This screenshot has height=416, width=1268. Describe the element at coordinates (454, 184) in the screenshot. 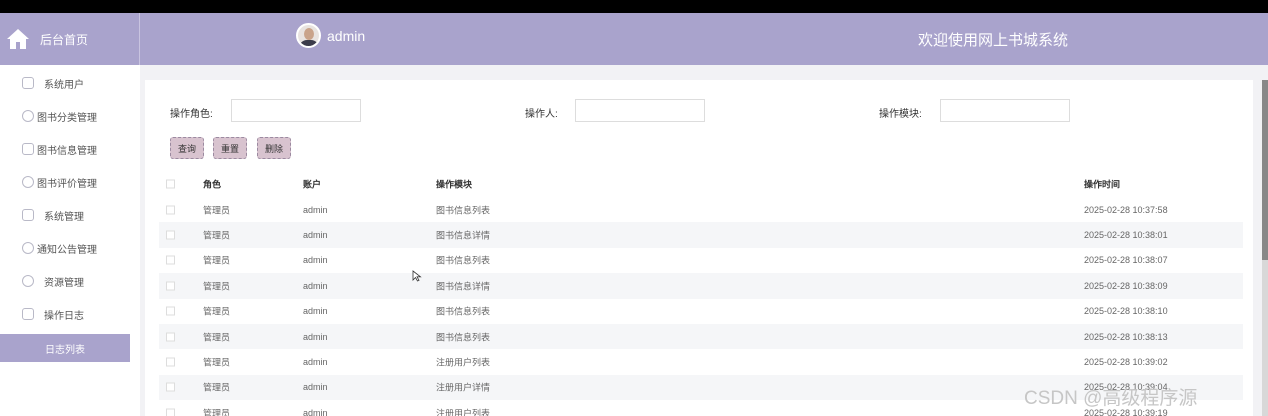

I see `header-module: 操作模块` at that location.